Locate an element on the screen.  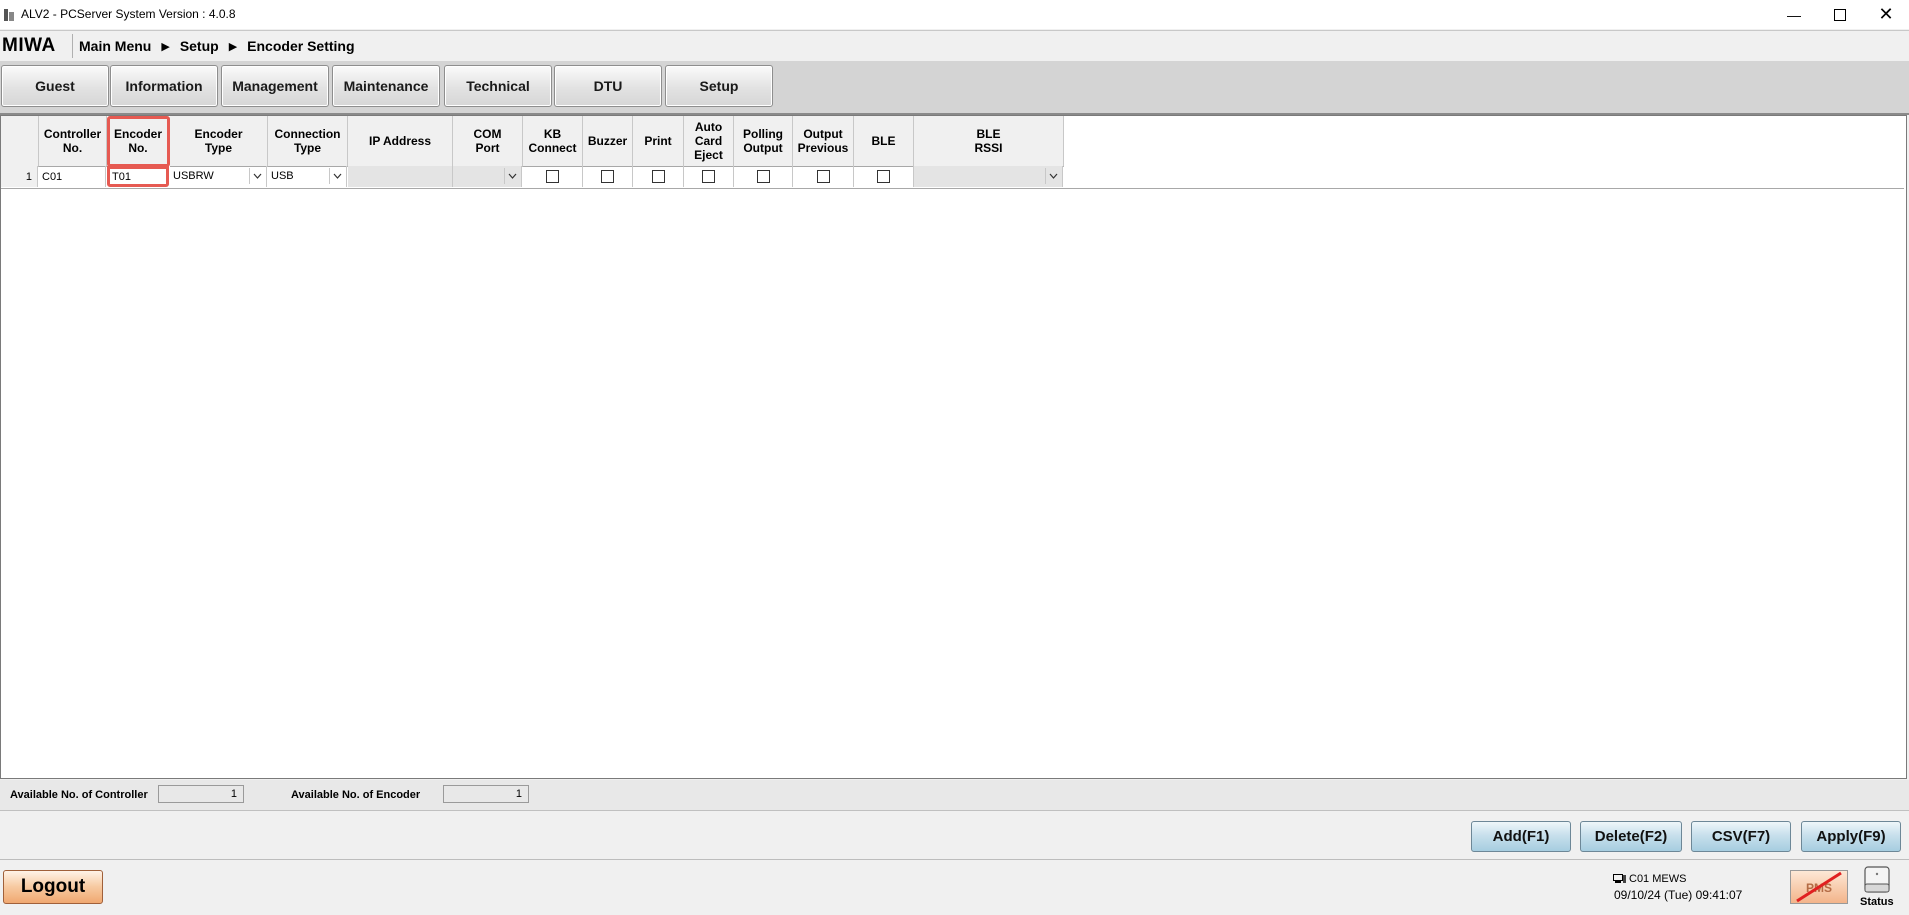
kb-connect-cell is located at coordinates (553, 176).